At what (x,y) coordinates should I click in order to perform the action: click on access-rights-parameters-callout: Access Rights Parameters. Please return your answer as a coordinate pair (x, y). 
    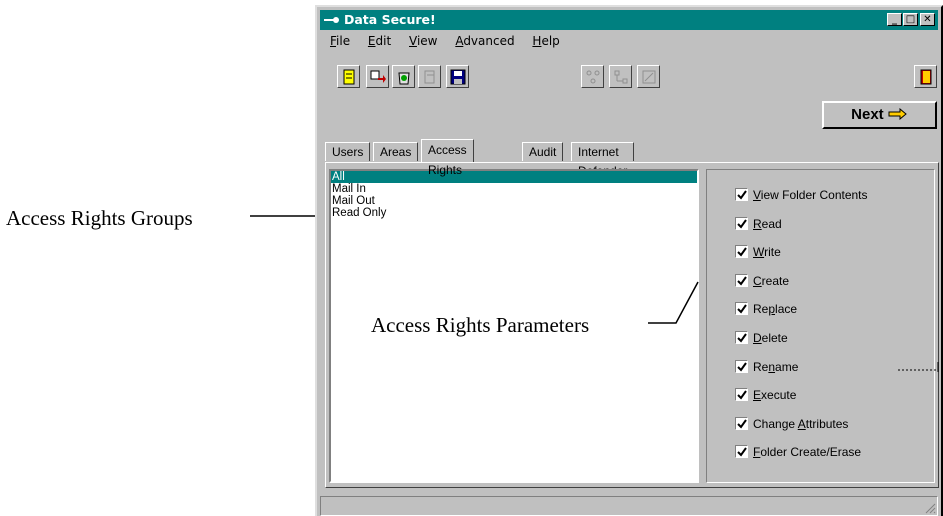
    Looking at the image, I should click on (480, 325).